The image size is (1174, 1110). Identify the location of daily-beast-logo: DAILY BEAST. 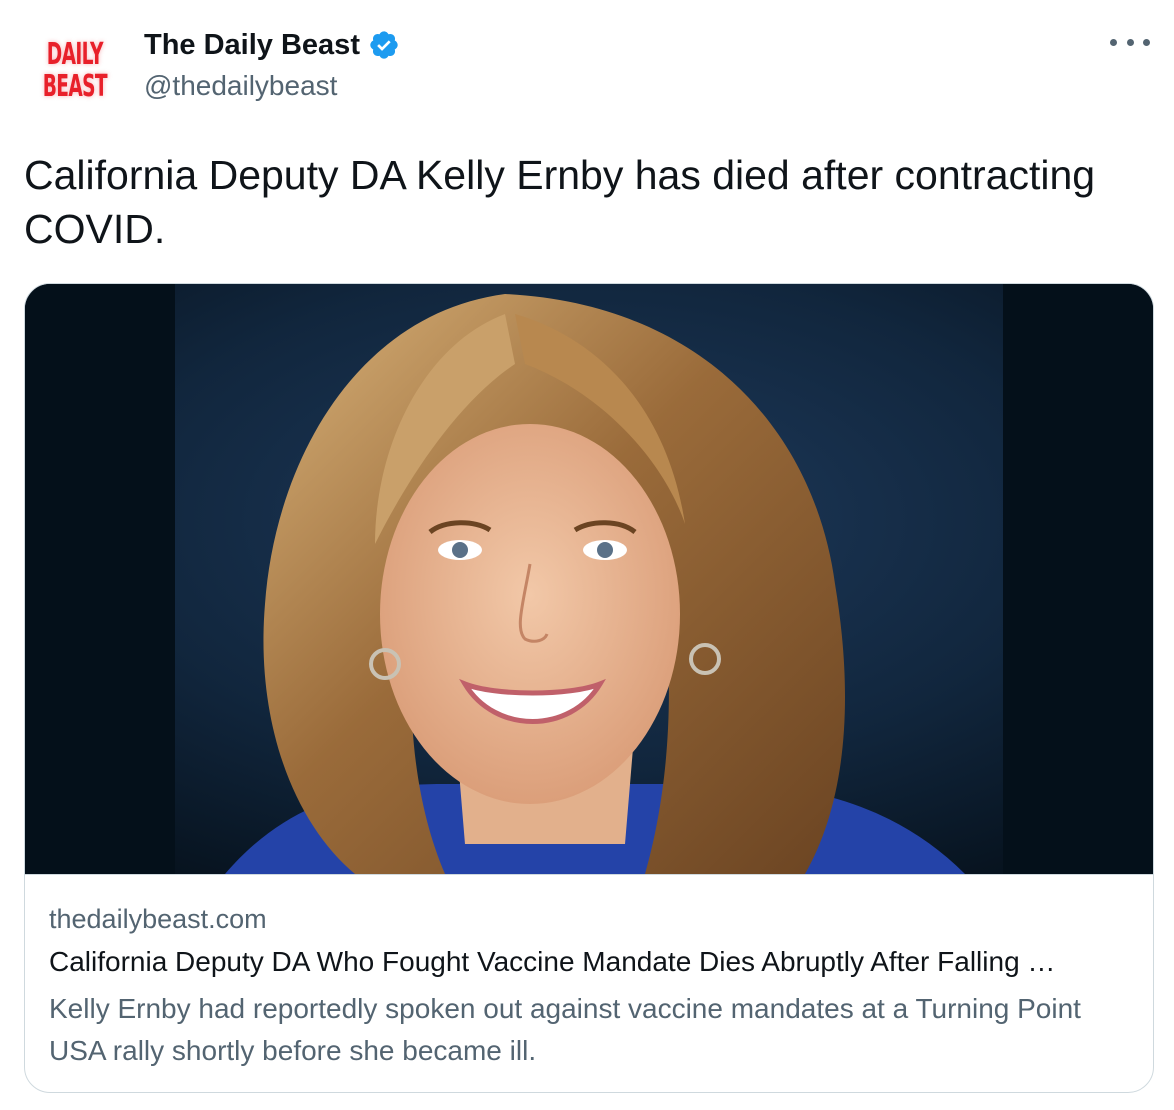
(75, 70).